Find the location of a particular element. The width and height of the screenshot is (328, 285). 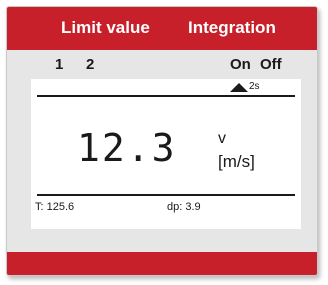

measured-value: 12.3 is located at coordinates (127, 148).